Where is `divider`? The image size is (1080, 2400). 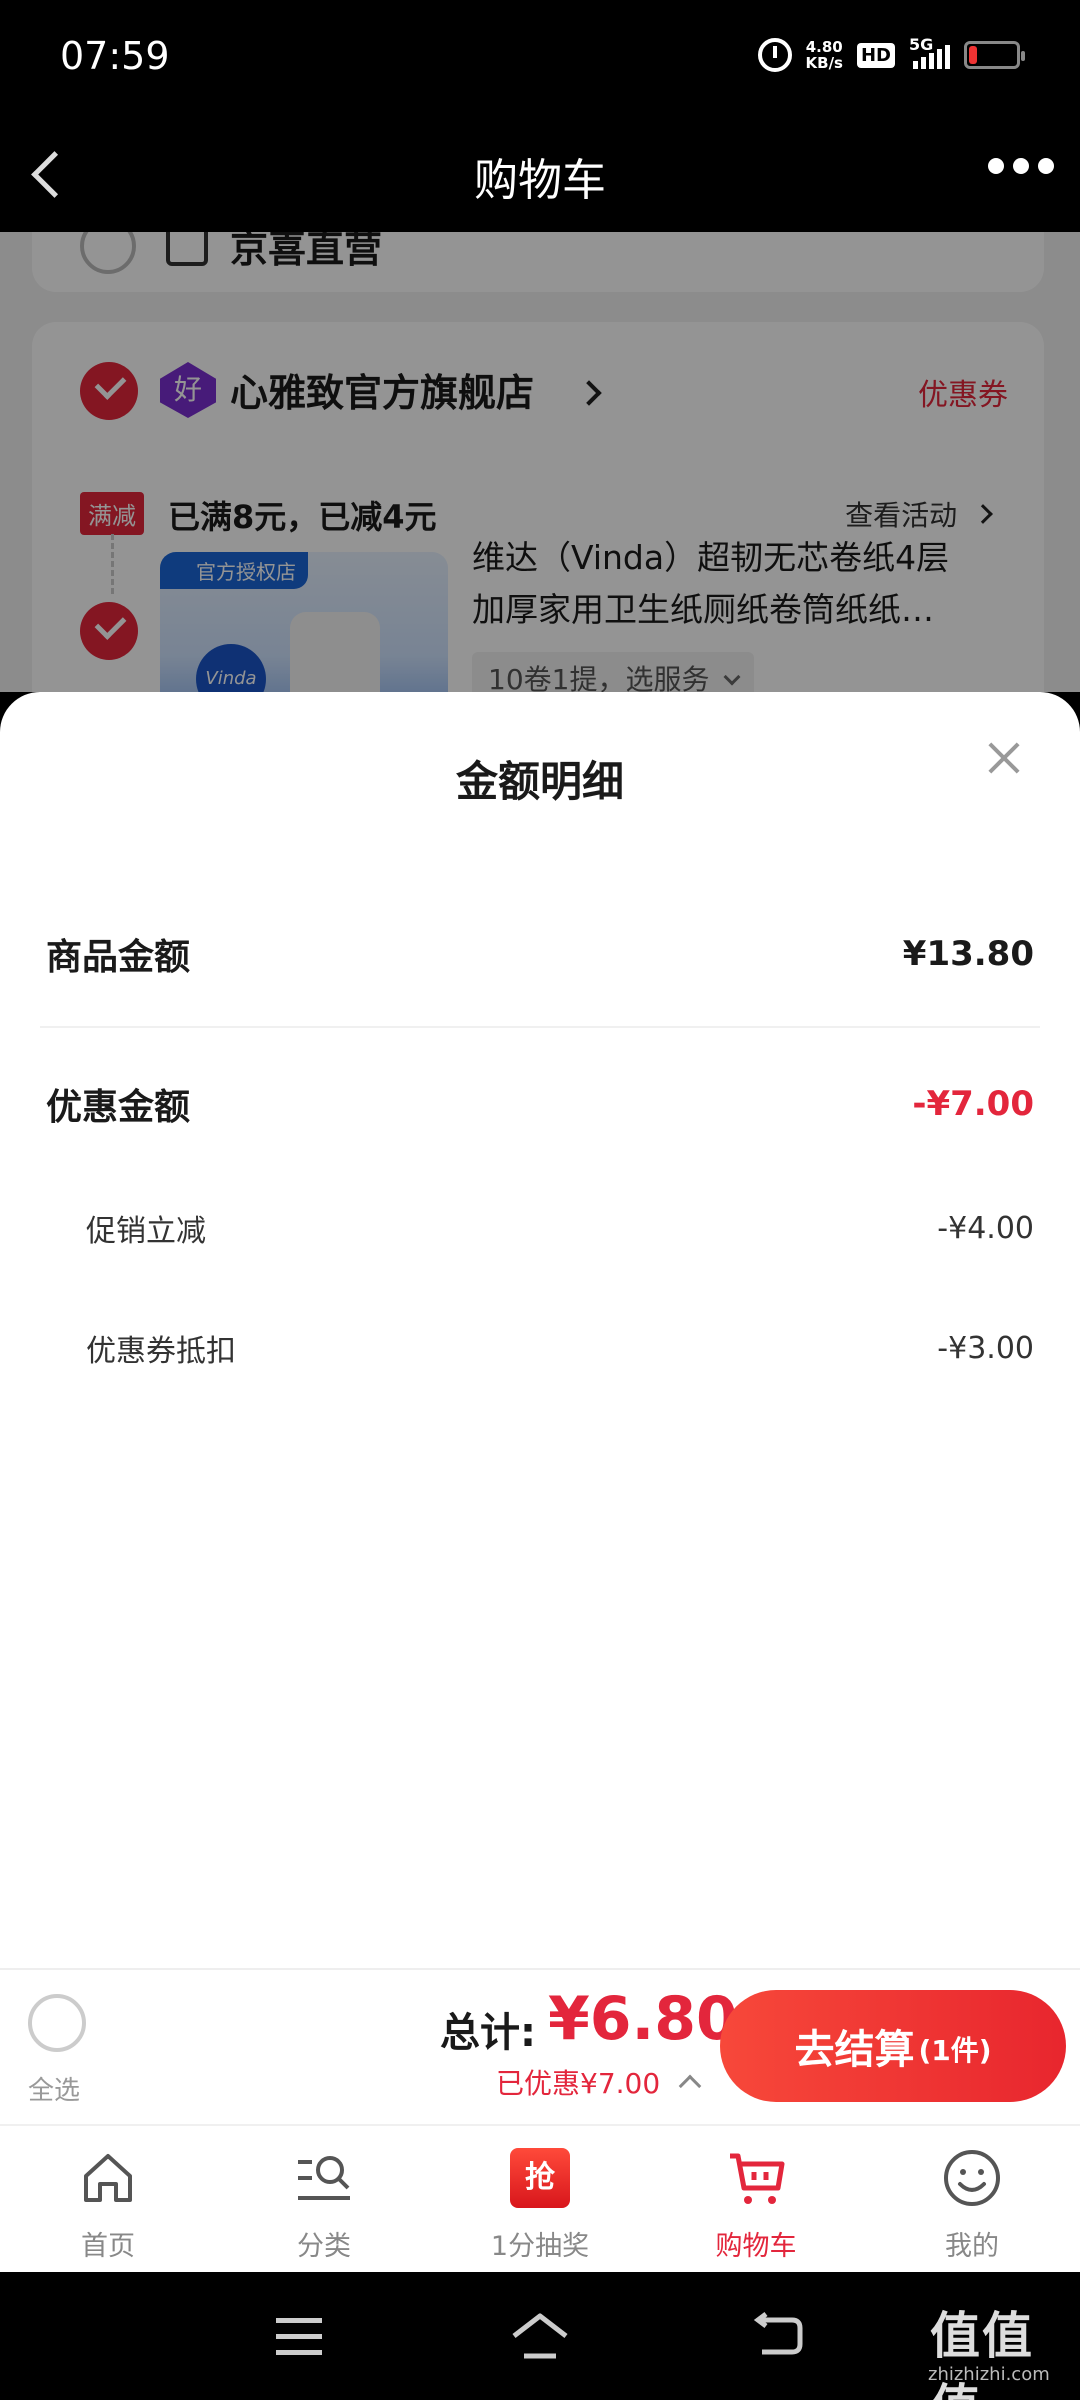
divider is located at coordinates (540, 1027).